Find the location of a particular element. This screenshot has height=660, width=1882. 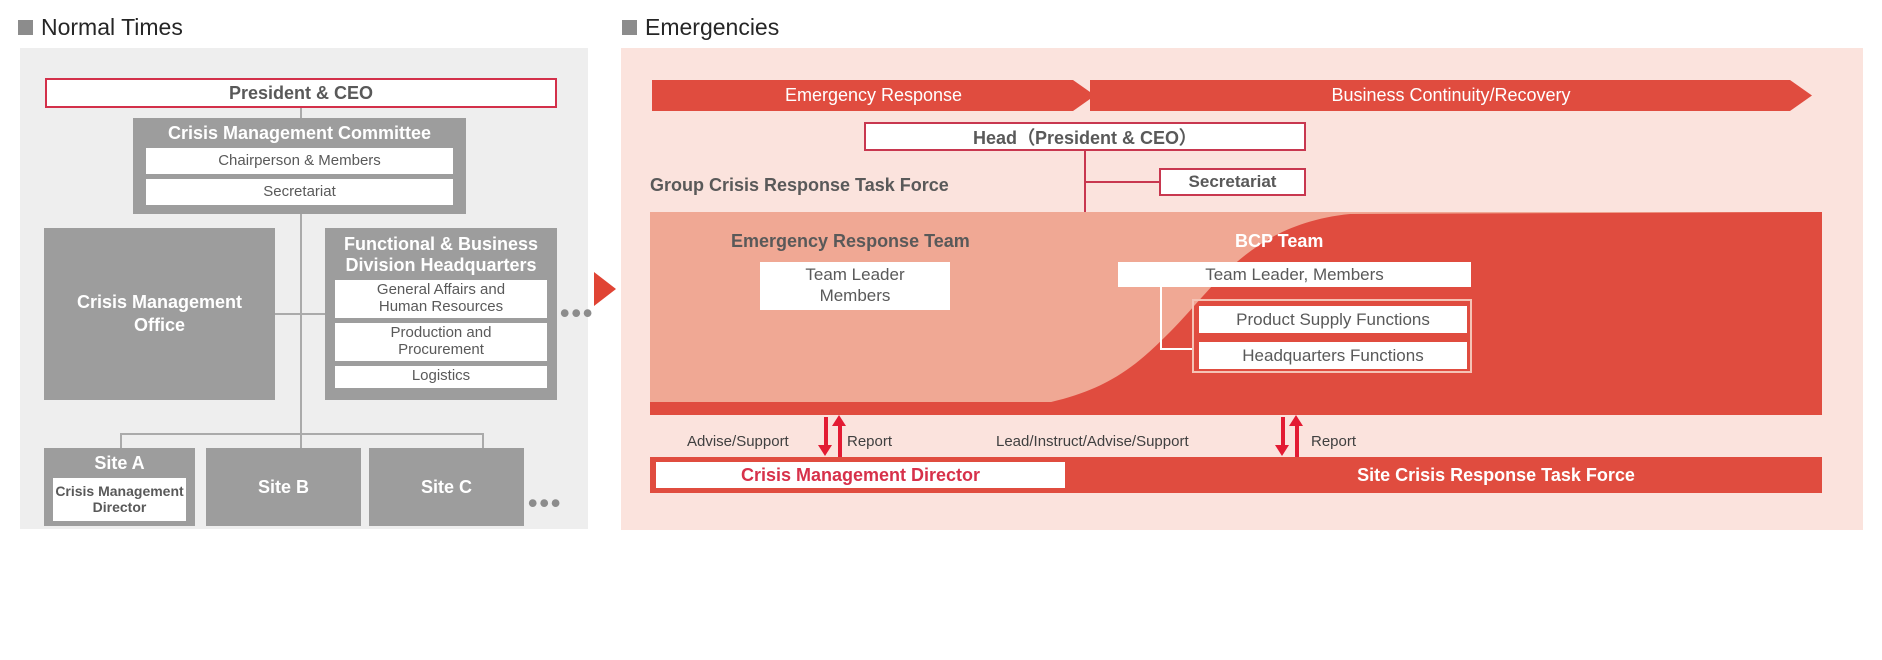

crisis-management-director-box: Crisis Management Director is located at coordinates (860, 475).